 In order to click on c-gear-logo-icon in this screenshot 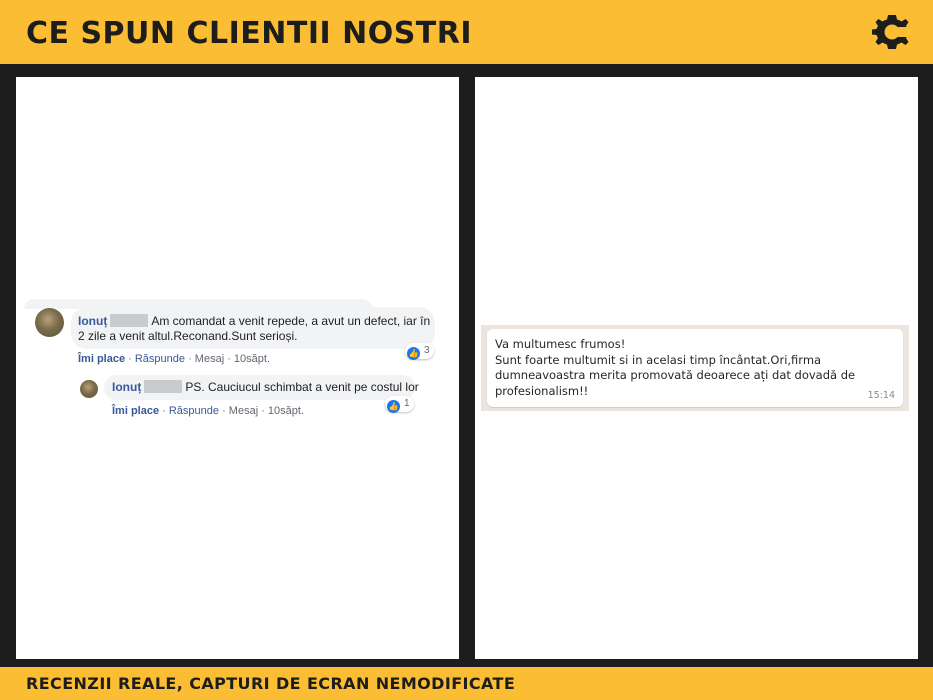, I will do `click(892, 32)`.